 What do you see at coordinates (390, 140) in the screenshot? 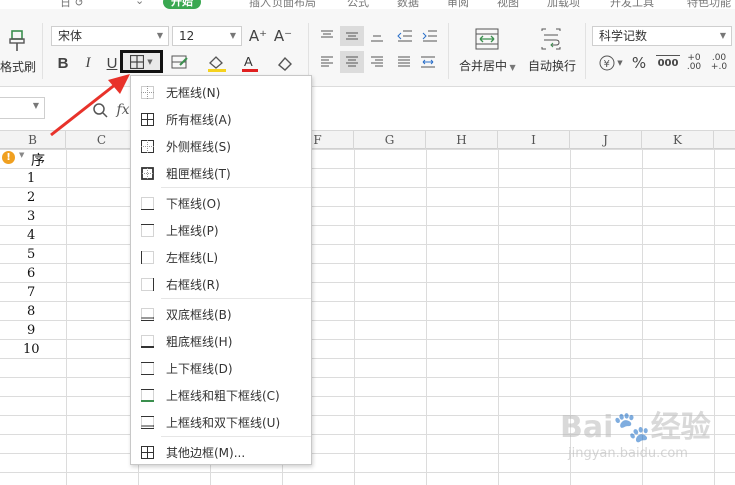
I see `column-header-g: G` at bounding box center [390, 140].